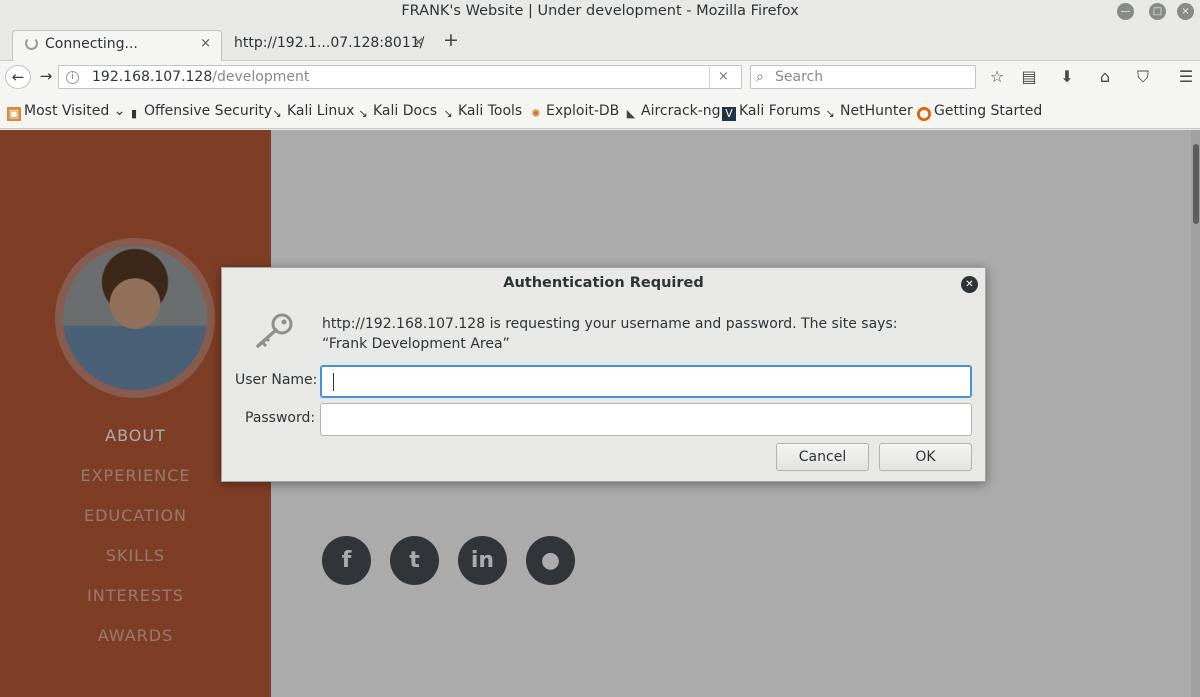 The width and height of the screenshot is (1200, 697). What do you see at coordinates (1186, 77) in the screenshot?
I see `menu-icon: ☰` at bounding box center [1186, 77].